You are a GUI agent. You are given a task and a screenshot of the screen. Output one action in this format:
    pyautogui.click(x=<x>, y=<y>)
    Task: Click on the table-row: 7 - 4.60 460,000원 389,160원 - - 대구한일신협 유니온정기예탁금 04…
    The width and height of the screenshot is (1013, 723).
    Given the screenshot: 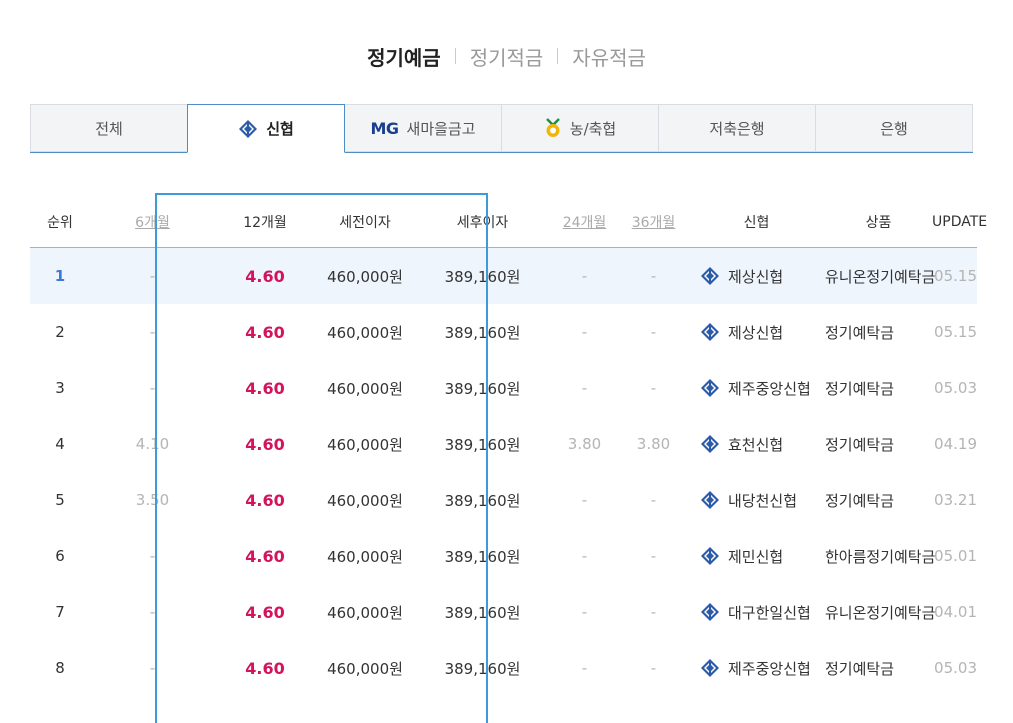 What is the action you would take?
    pyautogui.click(x=503, y=612)
    